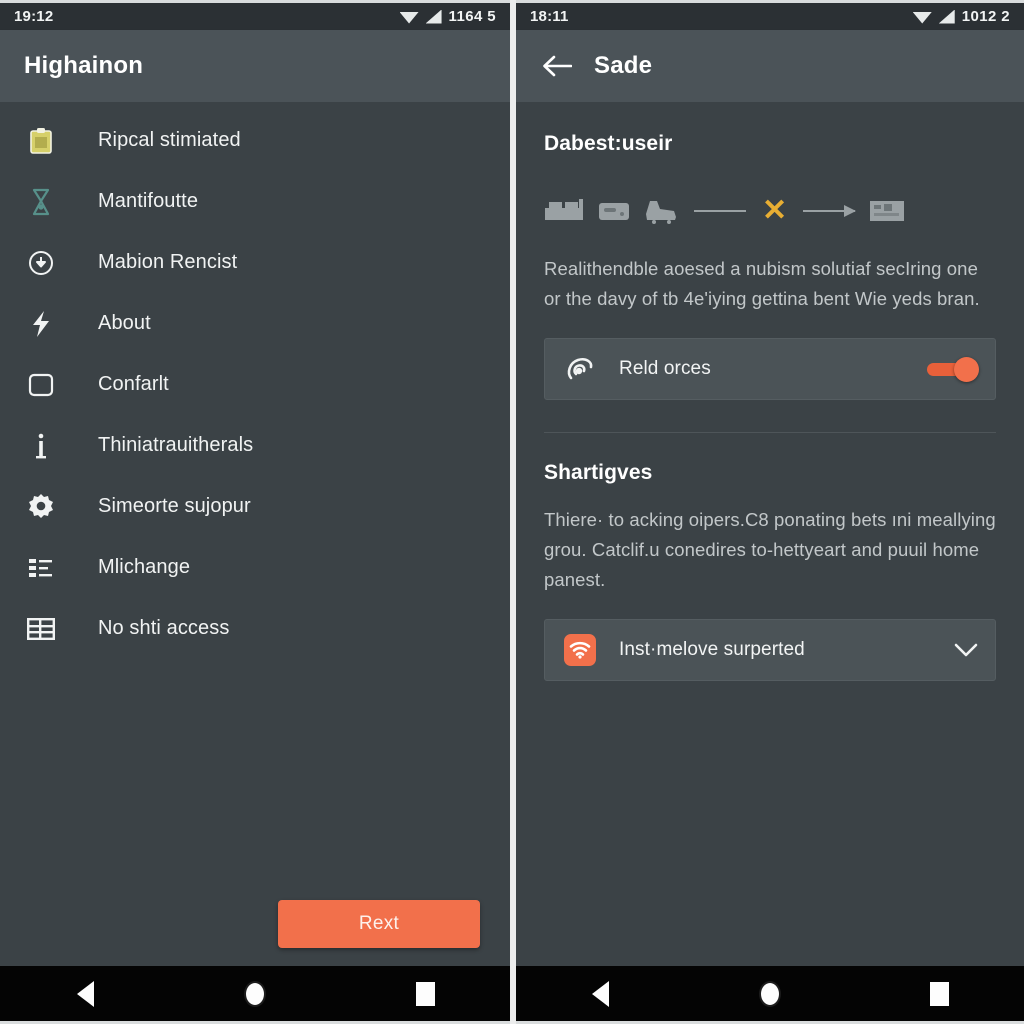 Image resolution: width=1024 pixels, height=1024 pixels. Describe the element at coordinates (255, 384) in the screenshot. I see `menu-item-4: Confarlt` at that location.